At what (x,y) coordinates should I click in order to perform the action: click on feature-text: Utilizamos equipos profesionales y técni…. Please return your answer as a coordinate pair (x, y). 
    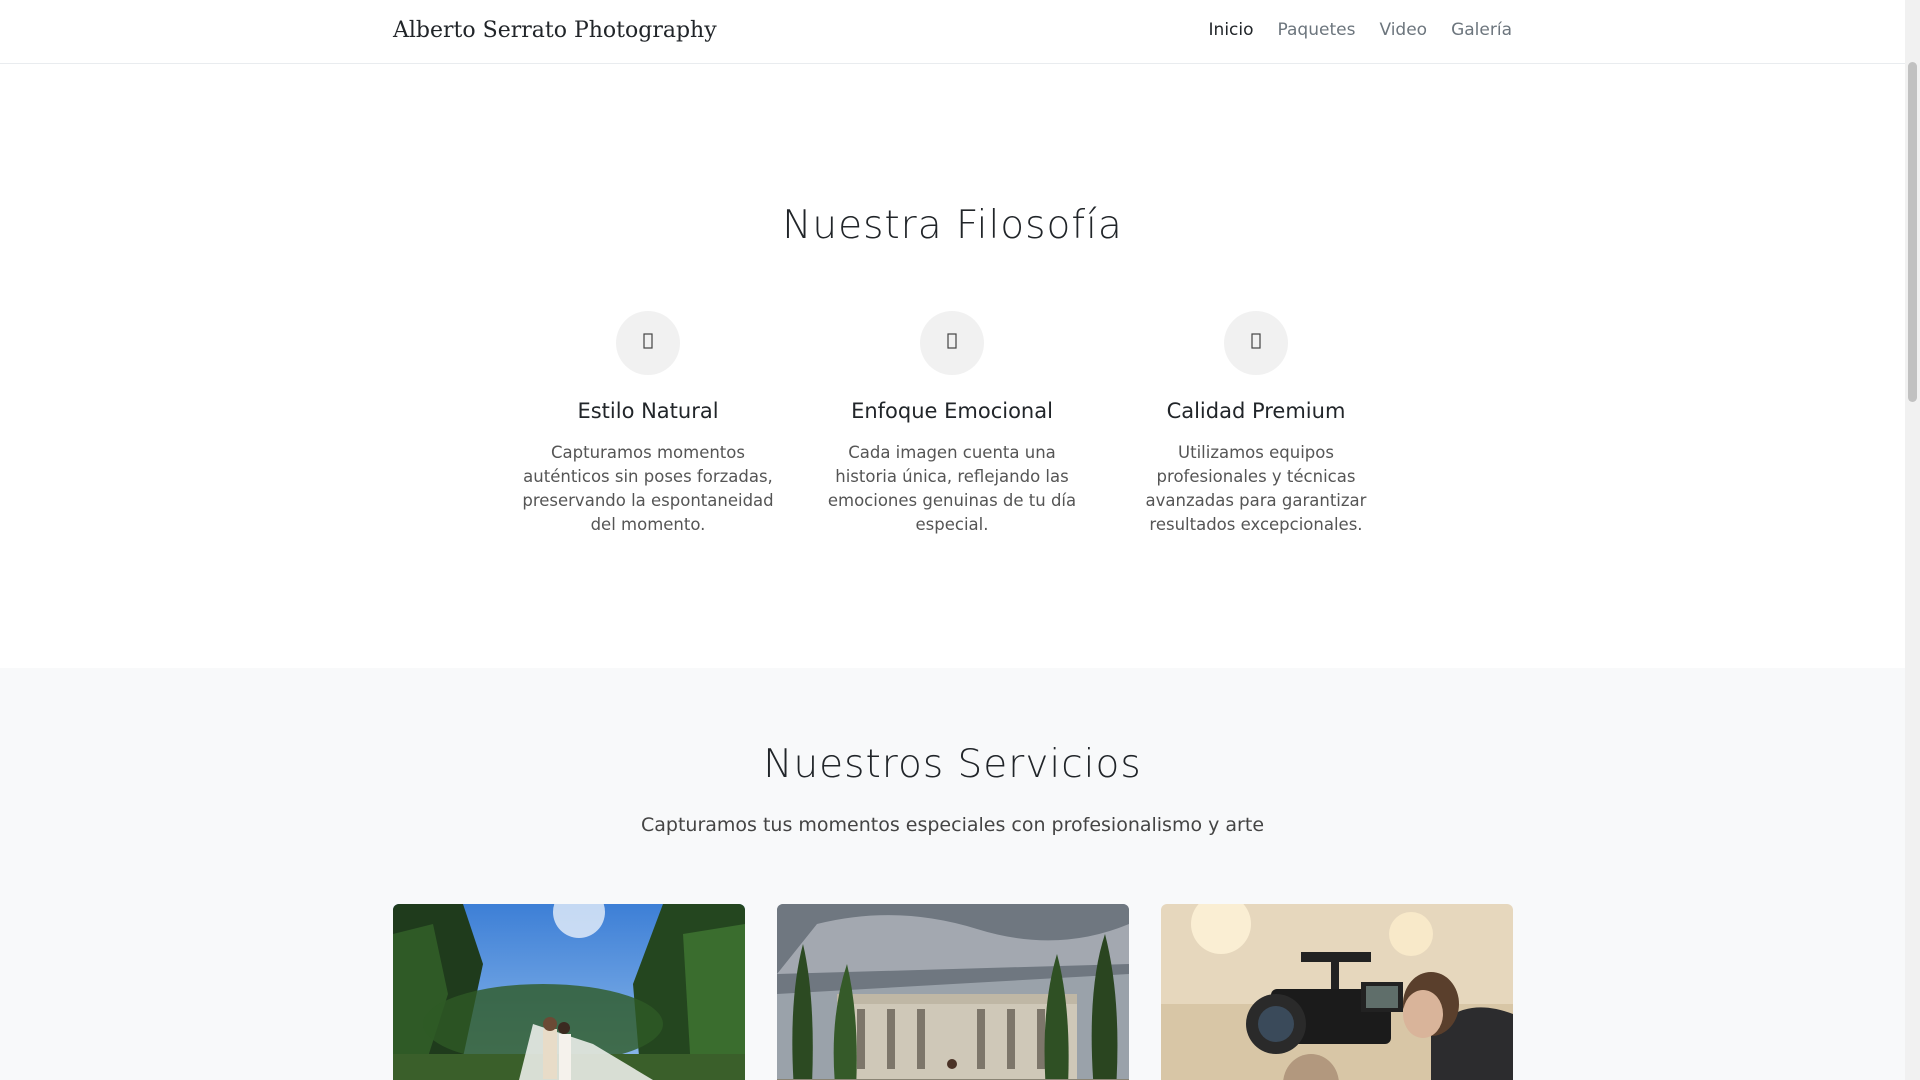
    Looking at the image, I should click on (1256, 488).